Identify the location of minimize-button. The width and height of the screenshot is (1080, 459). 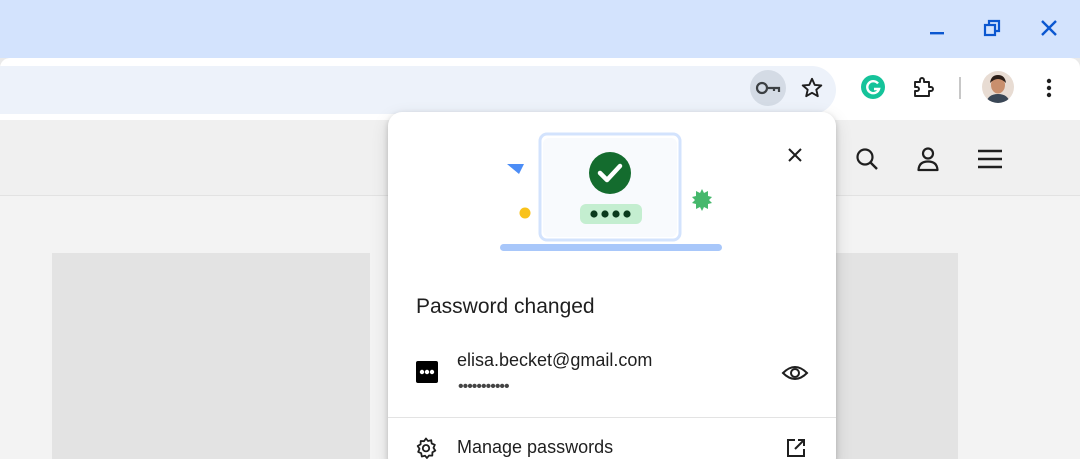
(937, 28).